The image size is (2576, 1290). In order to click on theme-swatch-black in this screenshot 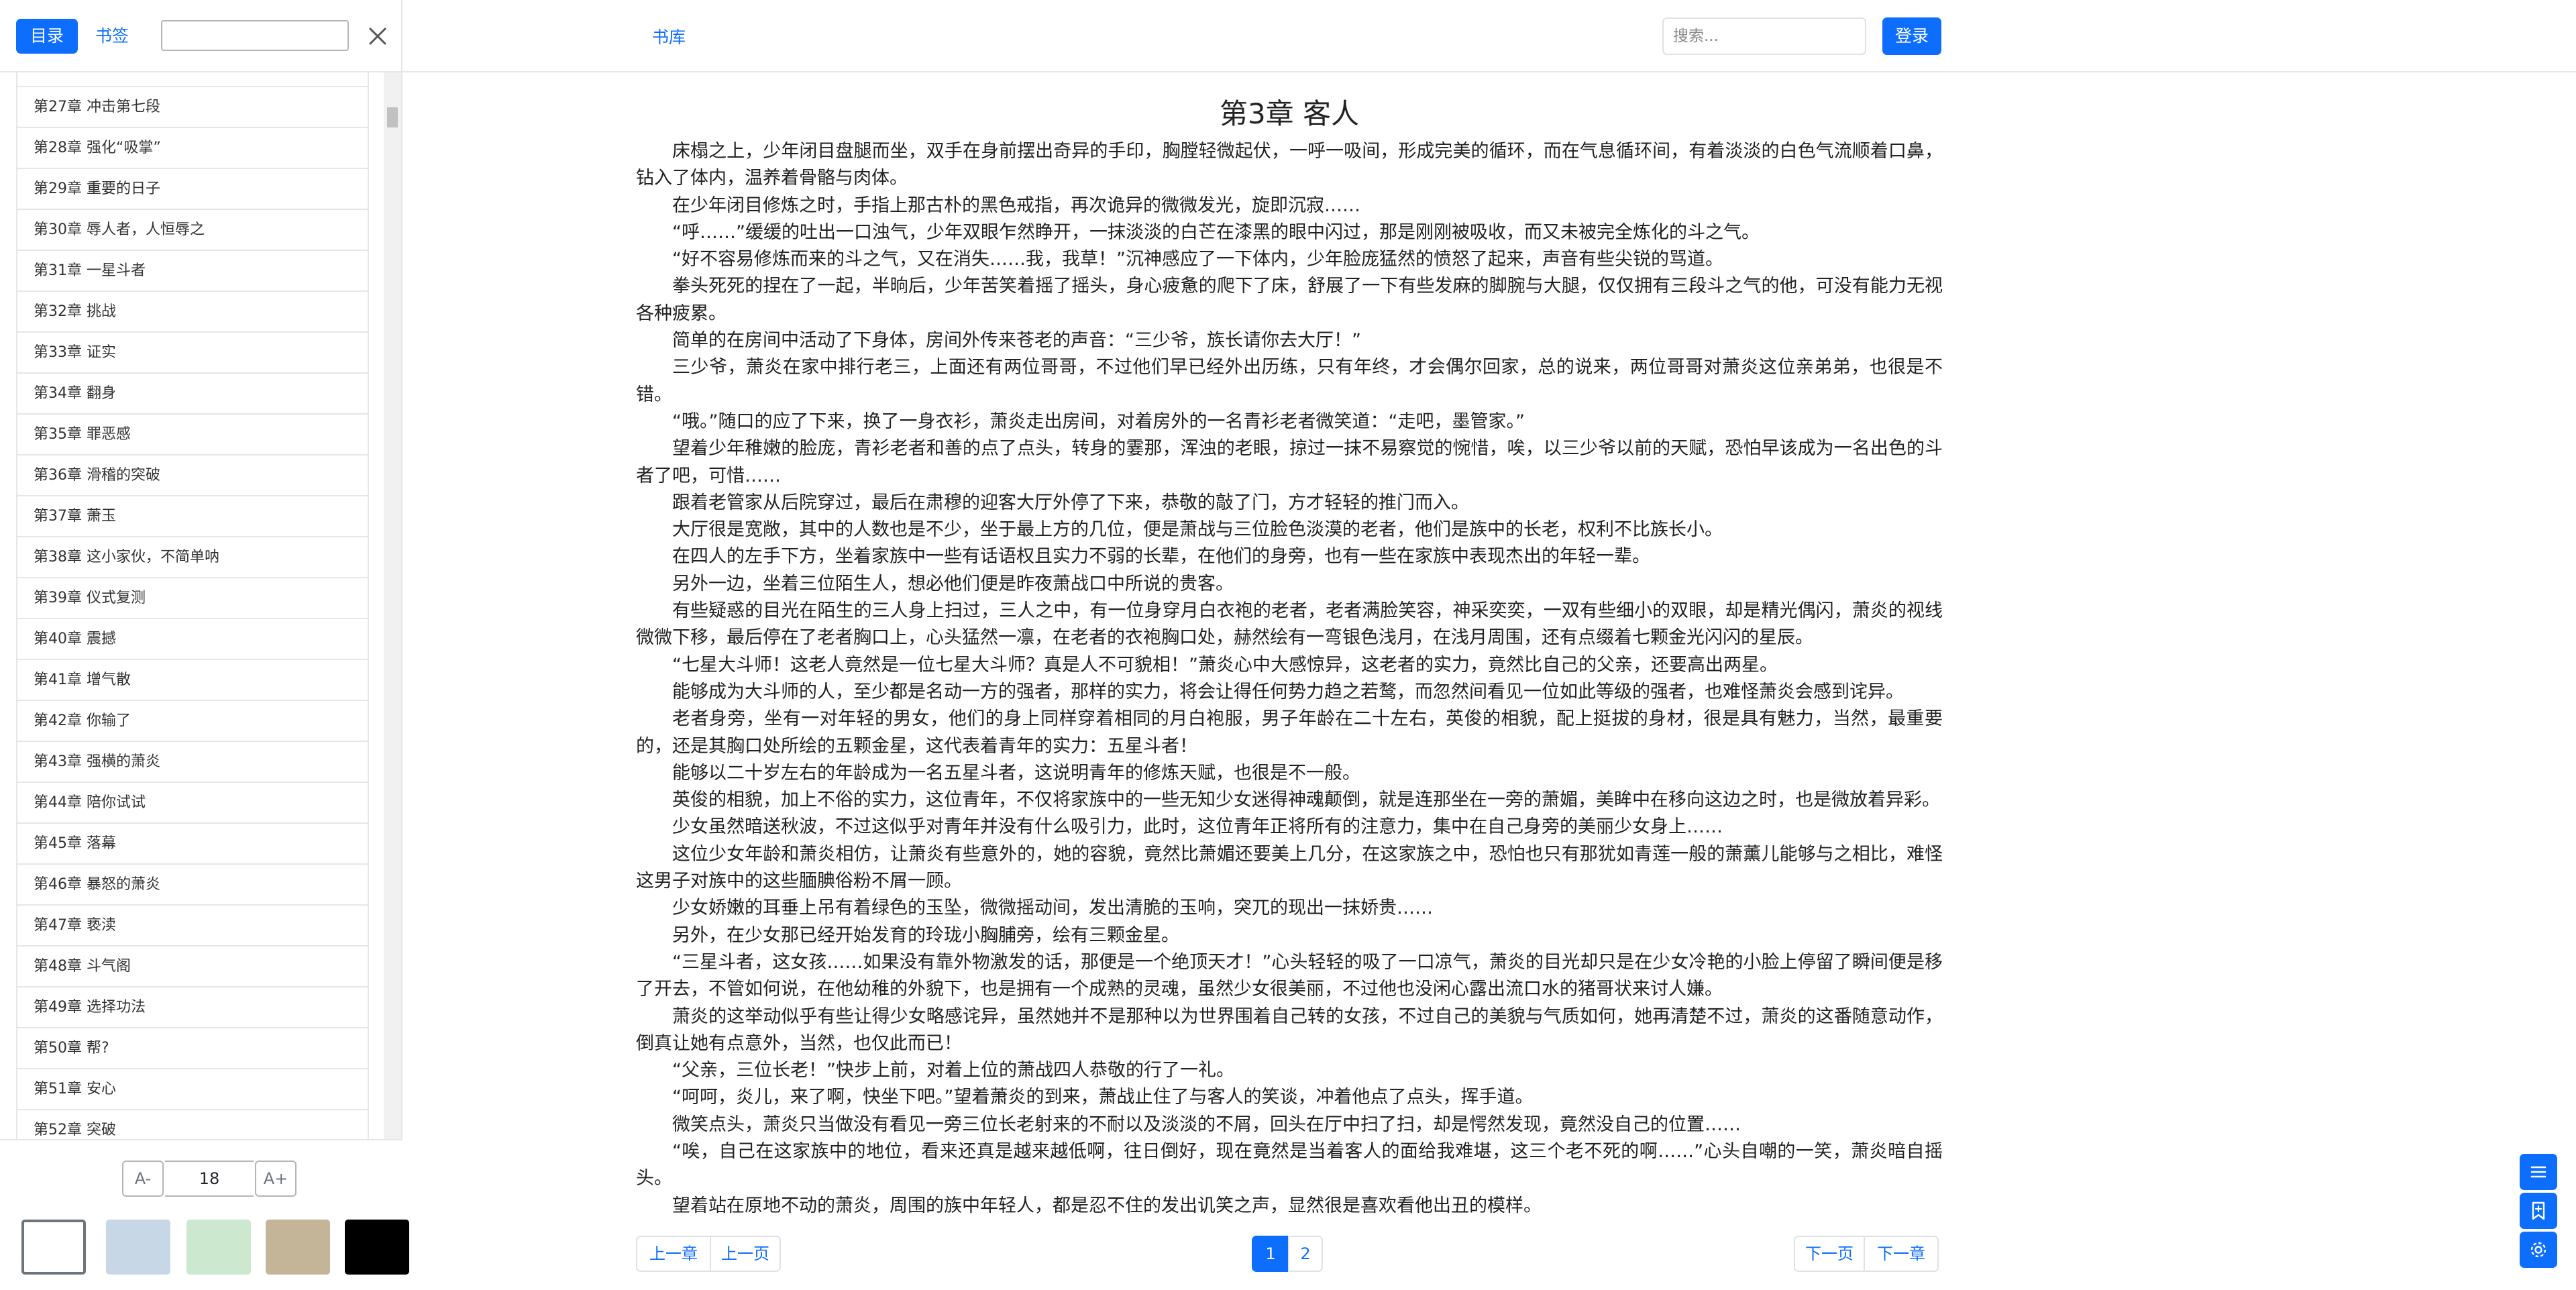, I will do `click(377, 1247)`.